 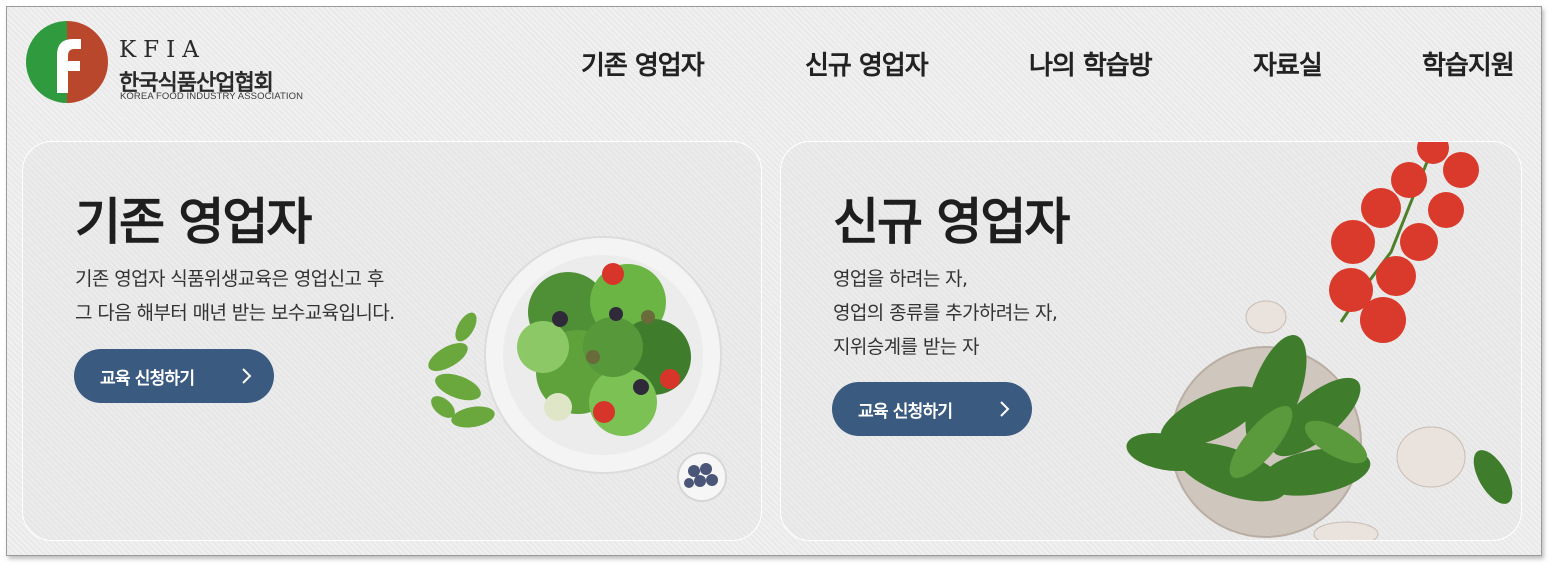 What do you see at coordinates (1288, 63) in the screenshot?
I see `nav-resources: 자료실` at bounding box center [1288, 63].